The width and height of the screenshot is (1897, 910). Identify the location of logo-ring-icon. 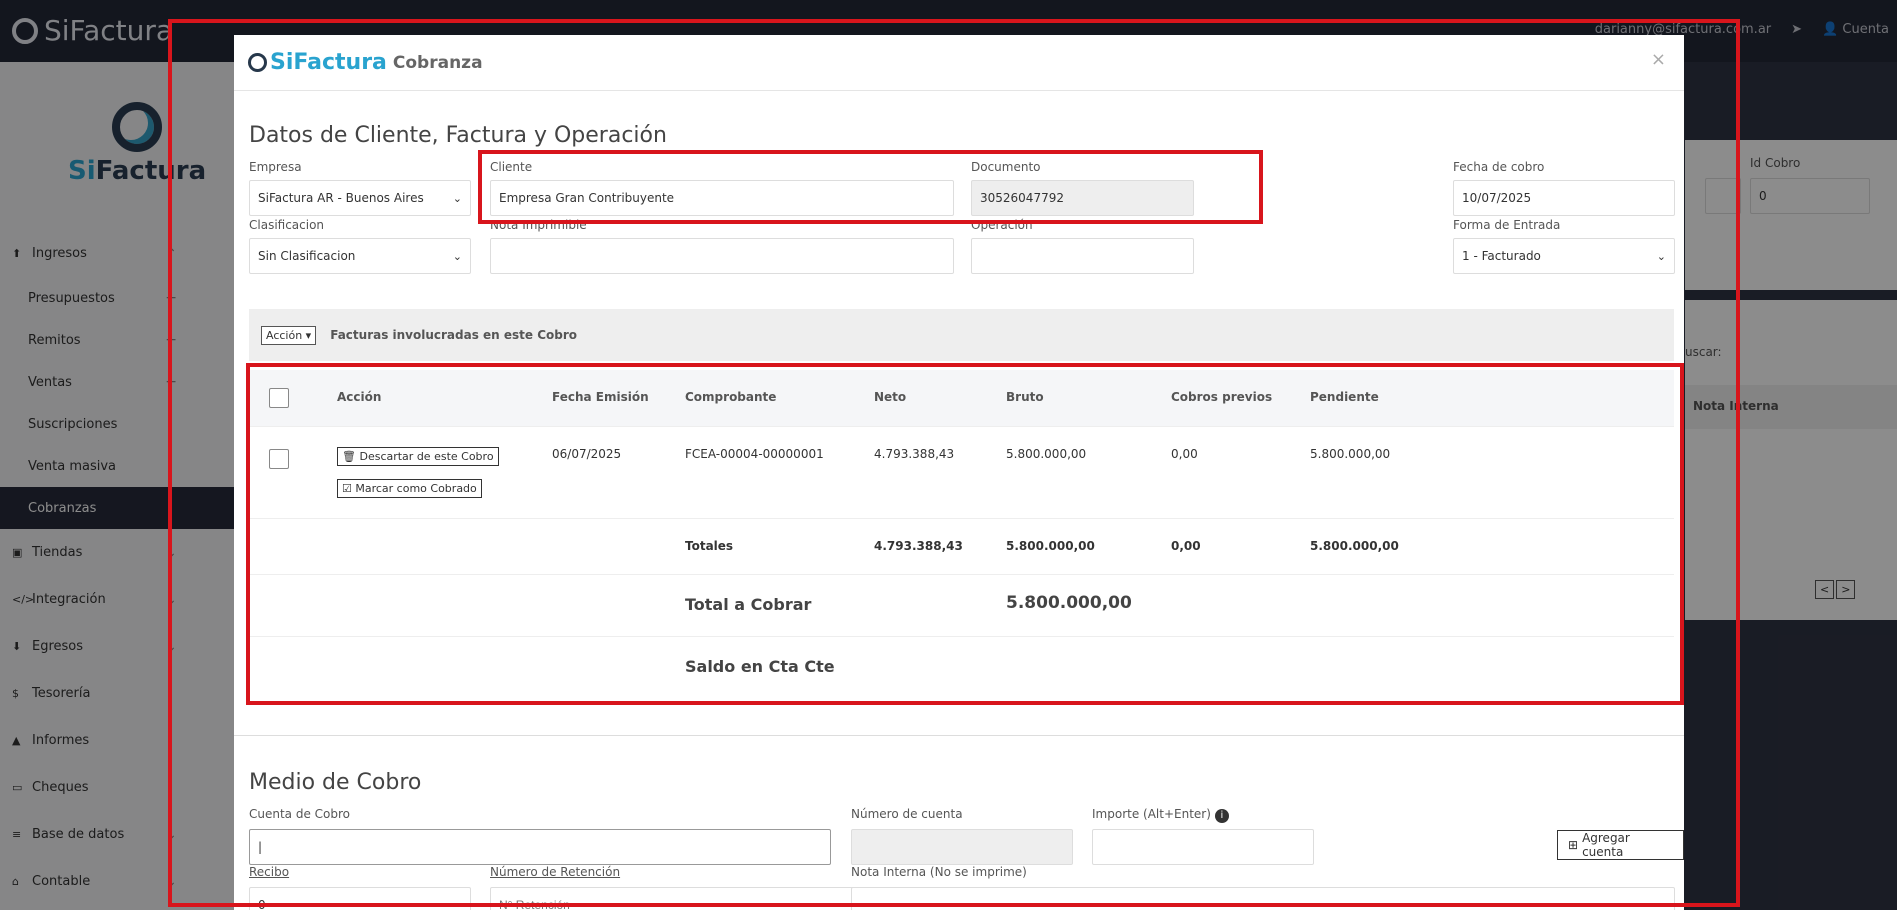
(257, 62).